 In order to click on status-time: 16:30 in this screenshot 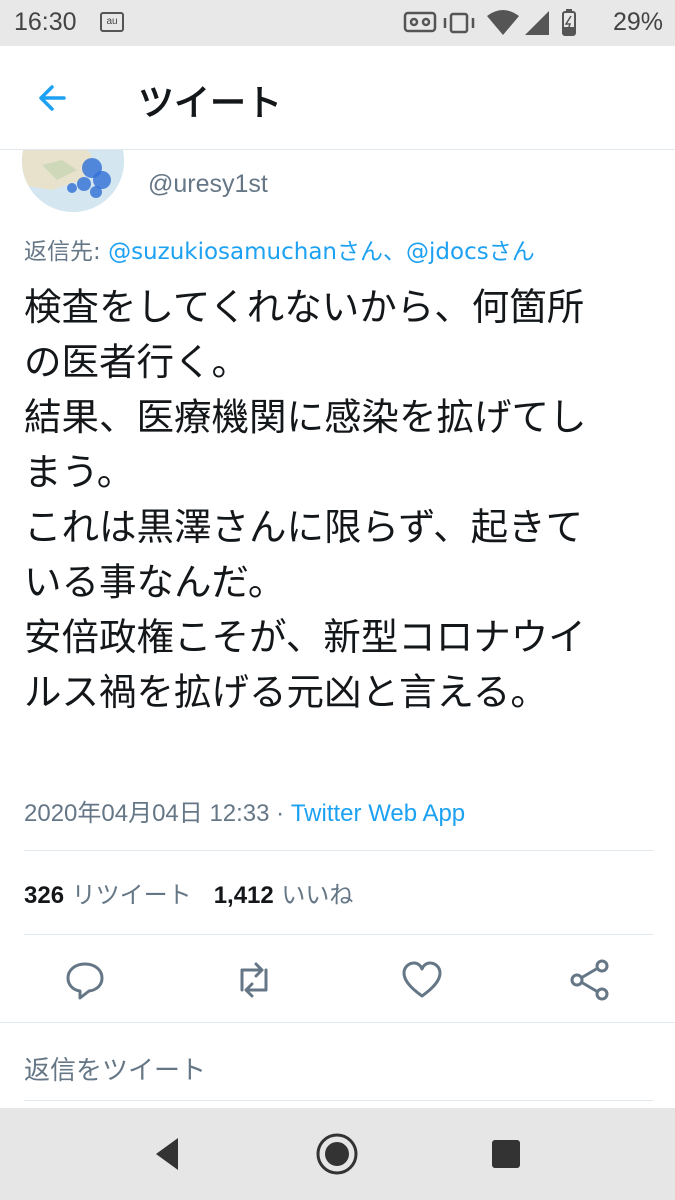, I will do `click(45, 22)`.